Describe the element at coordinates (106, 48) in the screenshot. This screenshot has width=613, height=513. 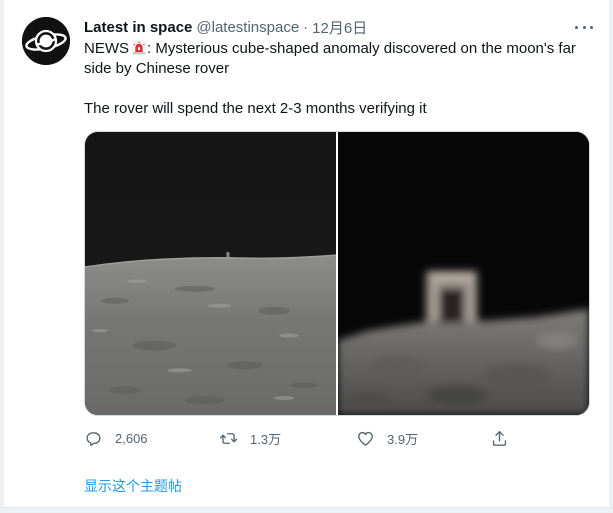
I see `news-label: NEWS` at that location.